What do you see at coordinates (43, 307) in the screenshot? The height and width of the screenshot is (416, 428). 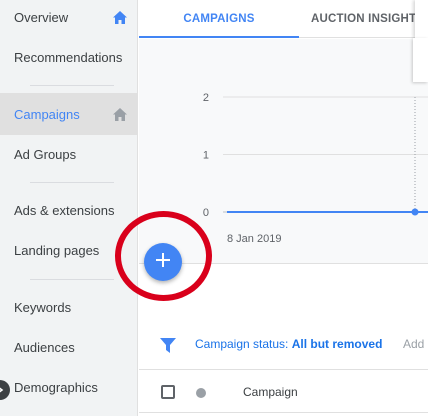 I see `sidebar-item-label: Keywords` at bounding box center [43, 307].